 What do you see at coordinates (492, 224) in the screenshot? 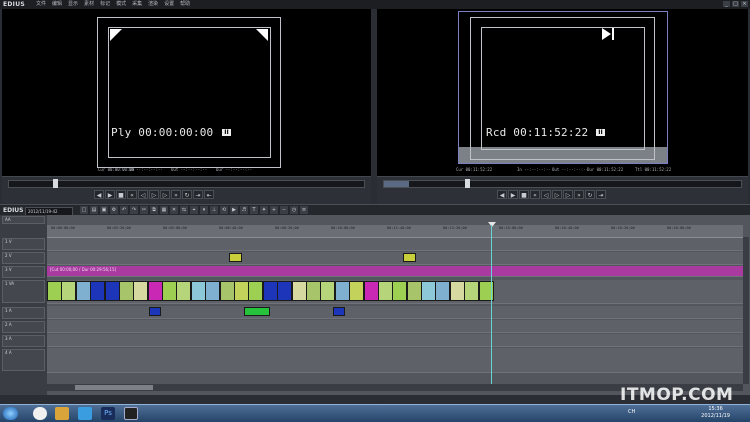
I see `playhead-handle` at bounding box center [492, 224].